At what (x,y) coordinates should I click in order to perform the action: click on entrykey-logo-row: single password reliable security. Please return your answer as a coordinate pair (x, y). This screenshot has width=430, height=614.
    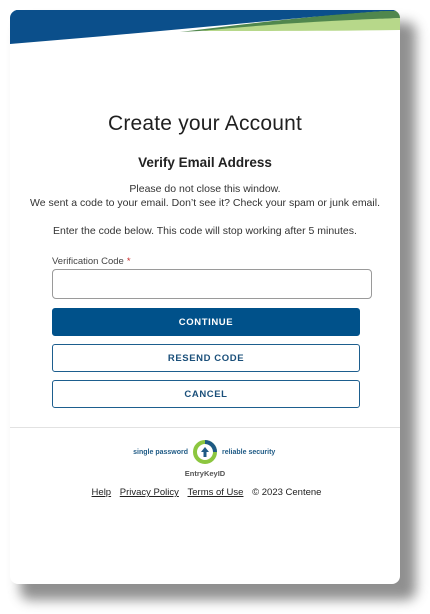
    Looking at the image, I should click on (205, 454).